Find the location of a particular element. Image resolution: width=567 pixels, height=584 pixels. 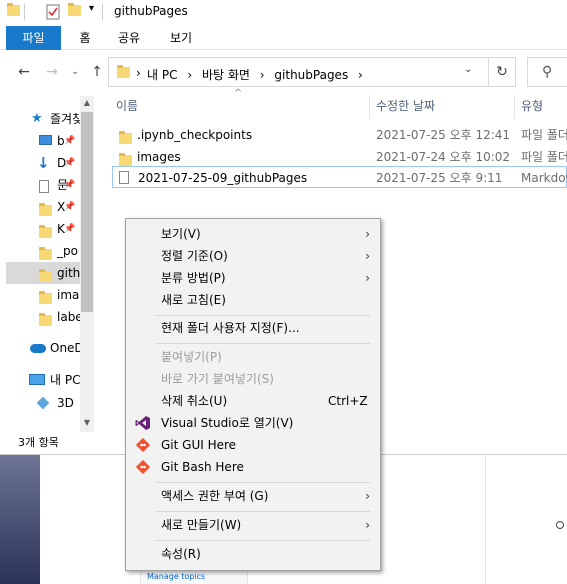

nav-scrollbar: ▲ ▼ is located at coordinates (87, 264).